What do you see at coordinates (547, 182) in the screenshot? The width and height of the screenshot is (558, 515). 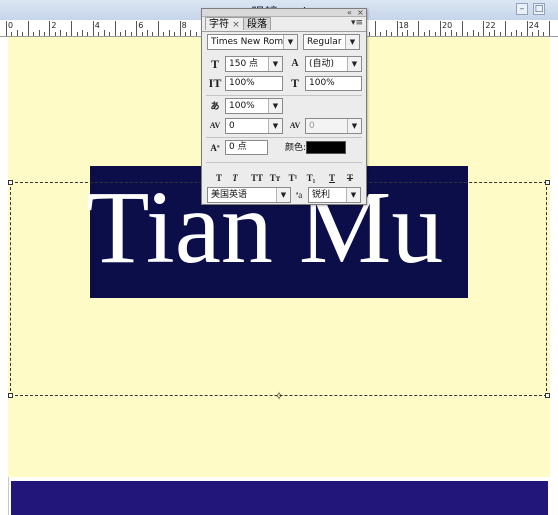 I see `transform-handle-top-right` at bounding box center [547, 182].